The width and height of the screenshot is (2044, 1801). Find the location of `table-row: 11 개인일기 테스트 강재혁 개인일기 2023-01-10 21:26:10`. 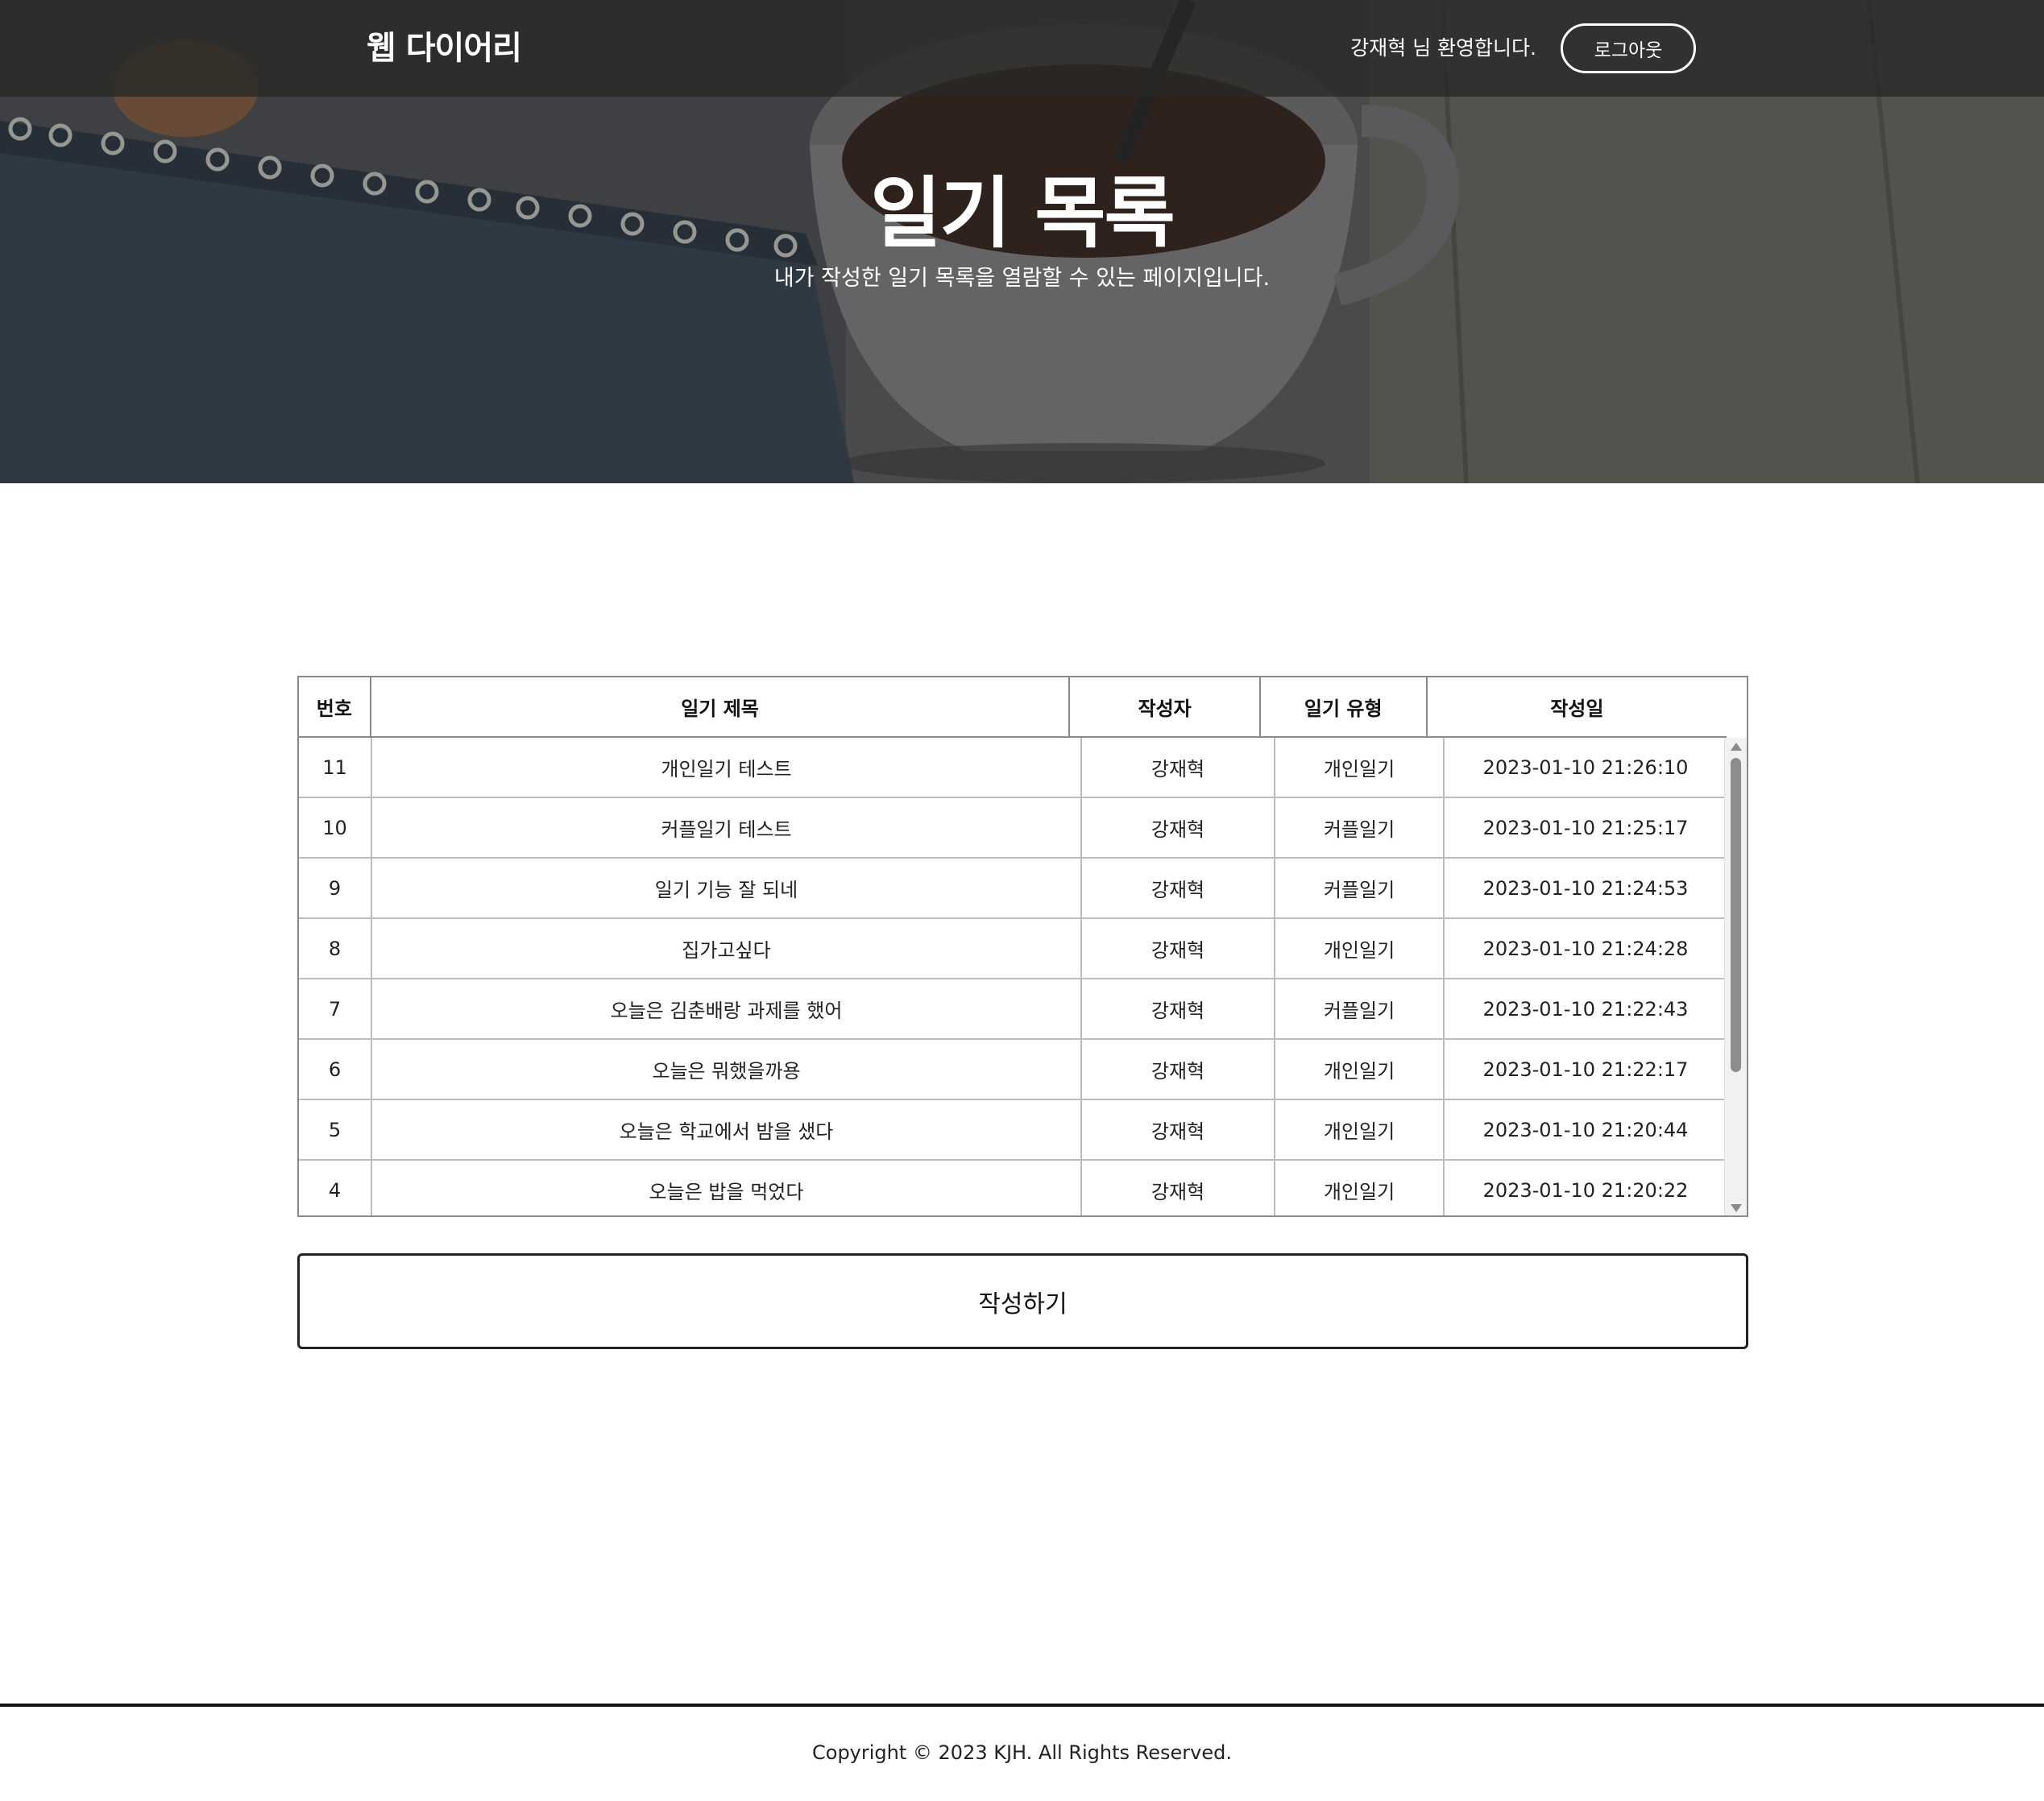

table-row: 11 개인일기 테스트 강재혁 개인일기 2023-01-10 21:26:10 is located at coordinates (1013, 768).